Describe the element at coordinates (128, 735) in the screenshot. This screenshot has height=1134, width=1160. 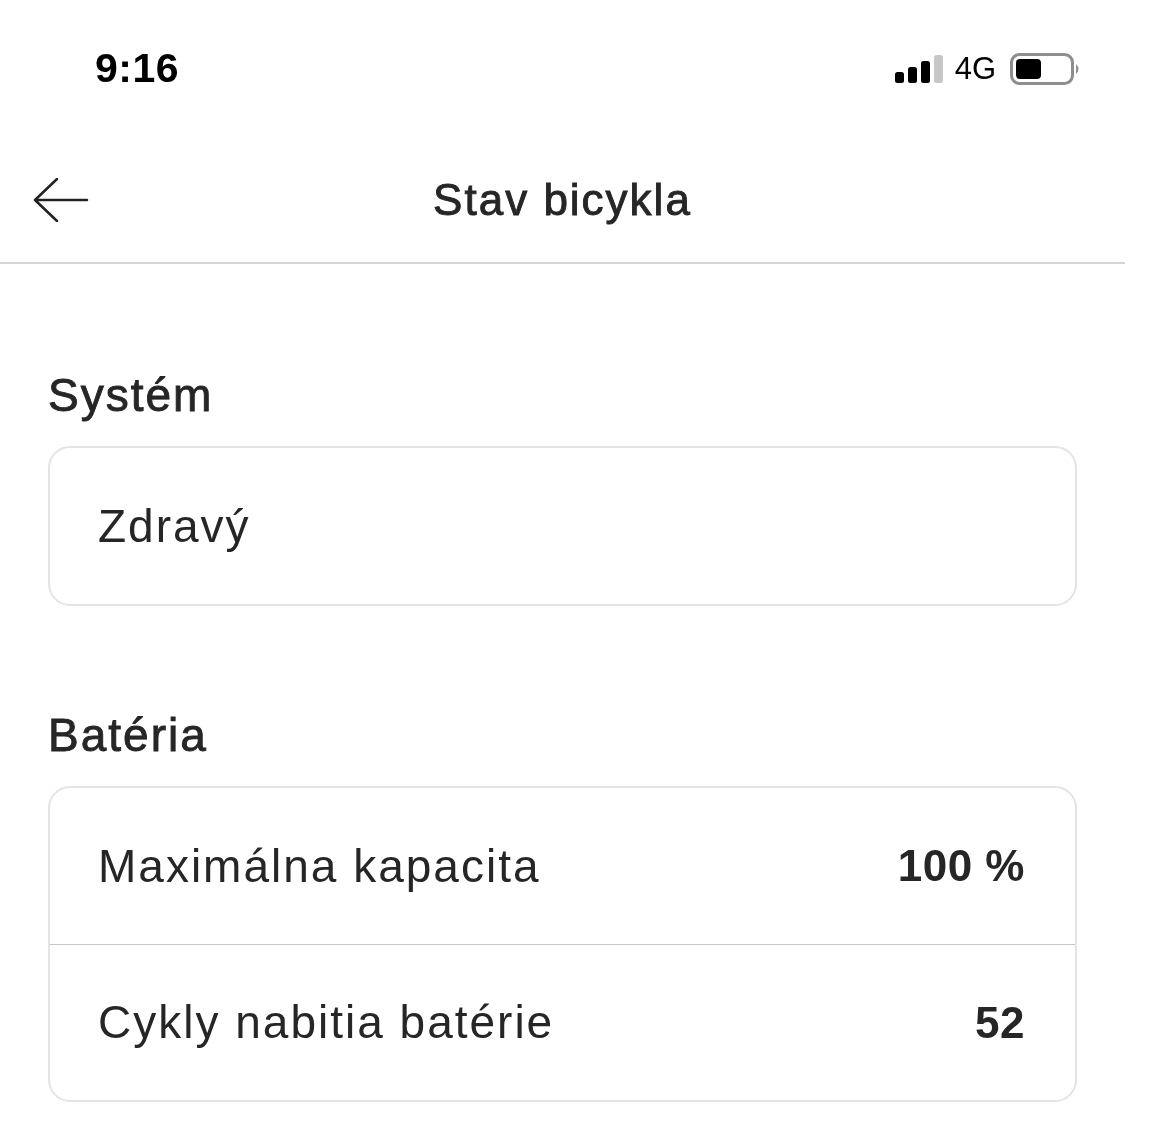
I see `section-heading: Batéria` at that location.